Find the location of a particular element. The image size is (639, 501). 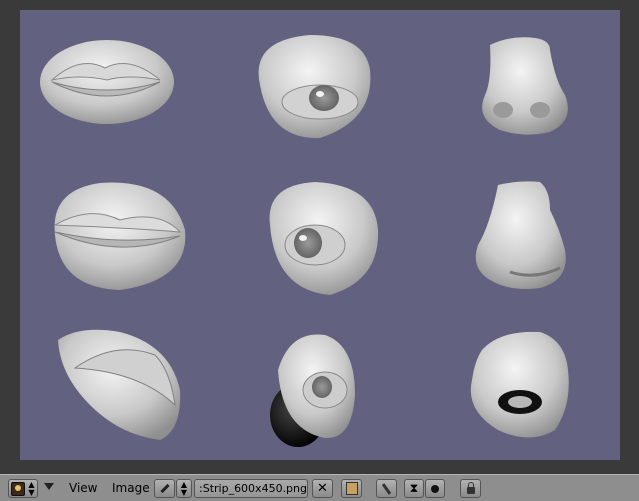

lock-icon is located at coordinates (470, 488).